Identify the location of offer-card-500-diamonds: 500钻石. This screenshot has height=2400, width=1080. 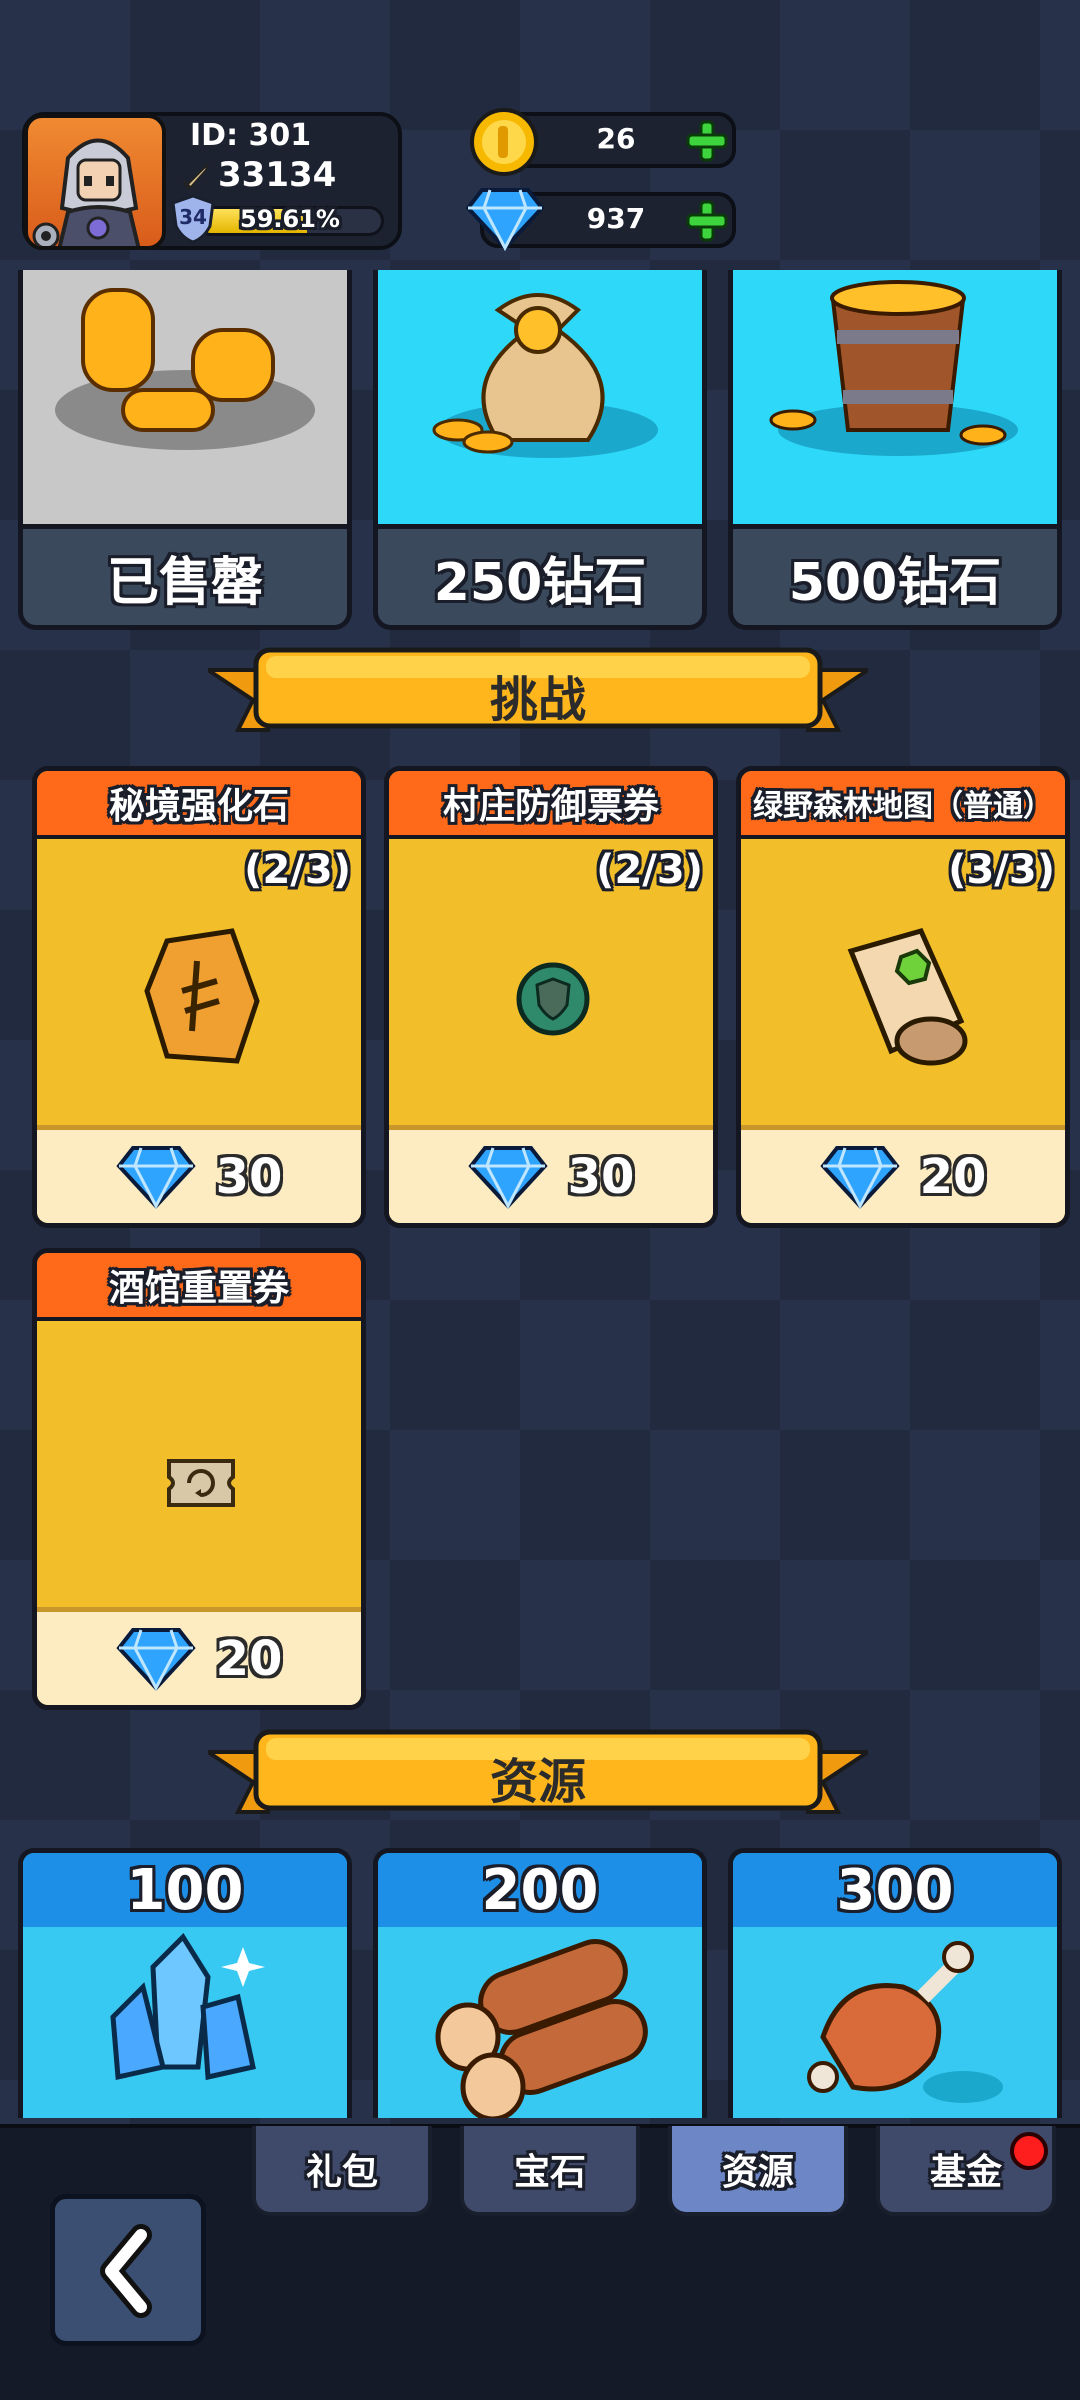
(895, 450).